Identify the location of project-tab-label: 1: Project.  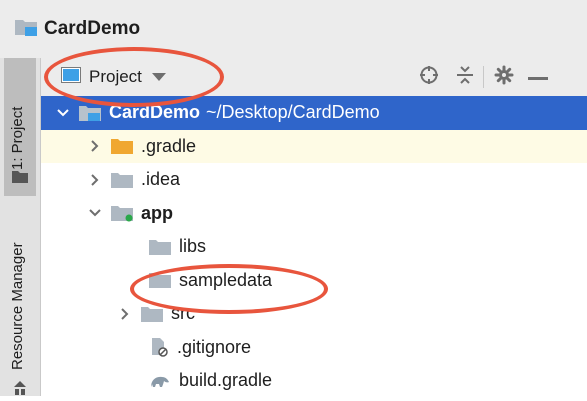
(17, 138).